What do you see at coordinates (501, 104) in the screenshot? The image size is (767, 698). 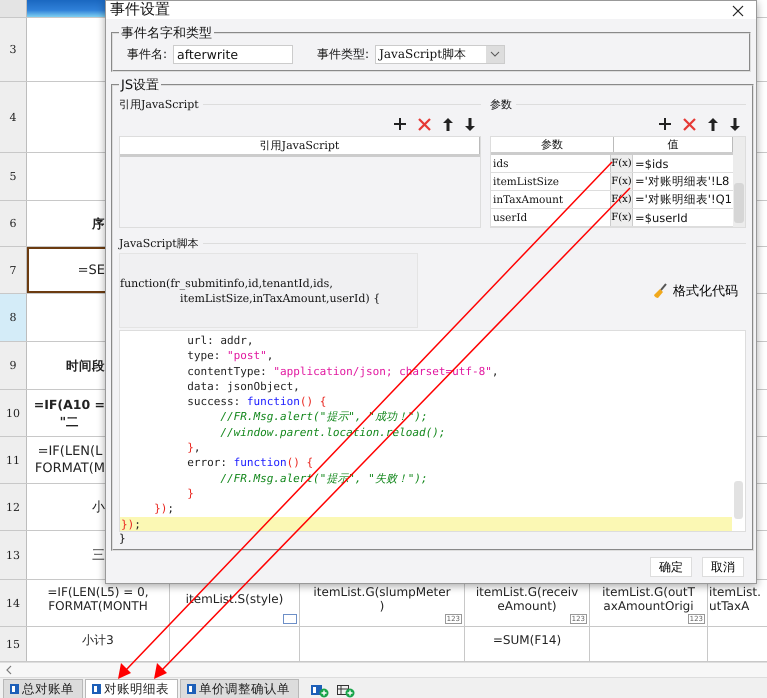 I see `section-title: 参数` at bounding box center [501, 104].